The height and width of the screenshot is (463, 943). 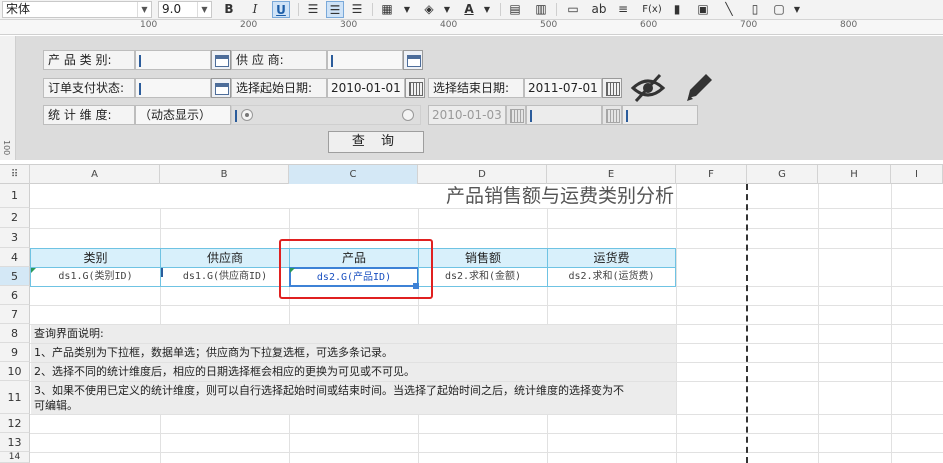 What do you see at coordinates (917, 174) in the screenshot?
I see `column-header-i: I` at bounding box center [917, 174].